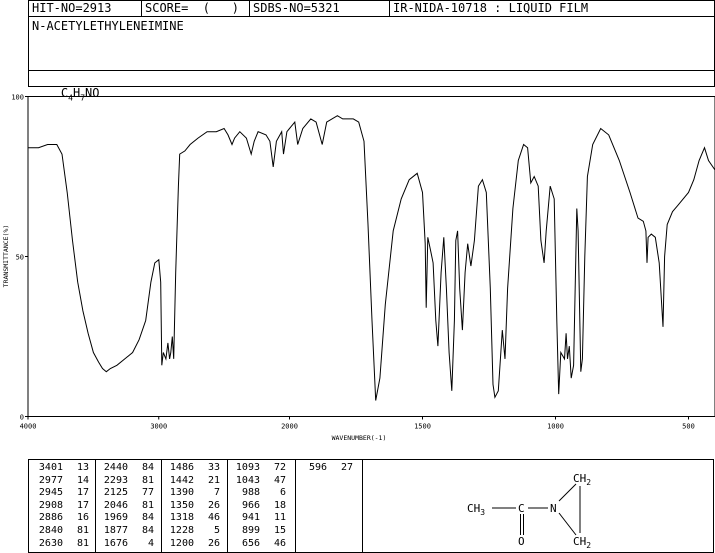  What do you see at coordinates (582, 542) in the screenshot?
I see `ch2-bottom-label: CH2` at bounding box center [582, 542].